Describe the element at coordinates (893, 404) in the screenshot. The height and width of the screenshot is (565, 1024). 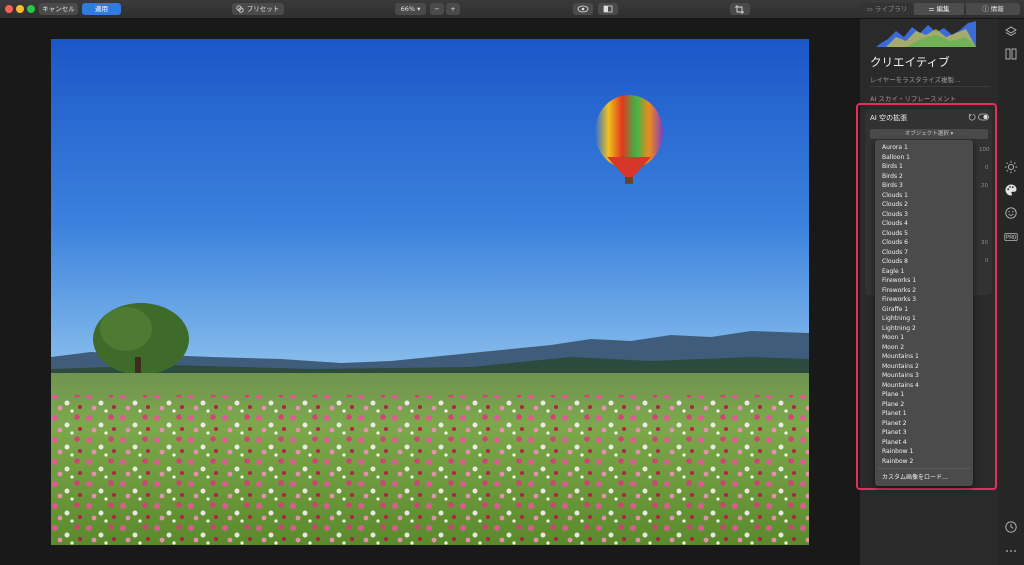
I see `dropdown-item-plane-2: Plane 2` at that location.